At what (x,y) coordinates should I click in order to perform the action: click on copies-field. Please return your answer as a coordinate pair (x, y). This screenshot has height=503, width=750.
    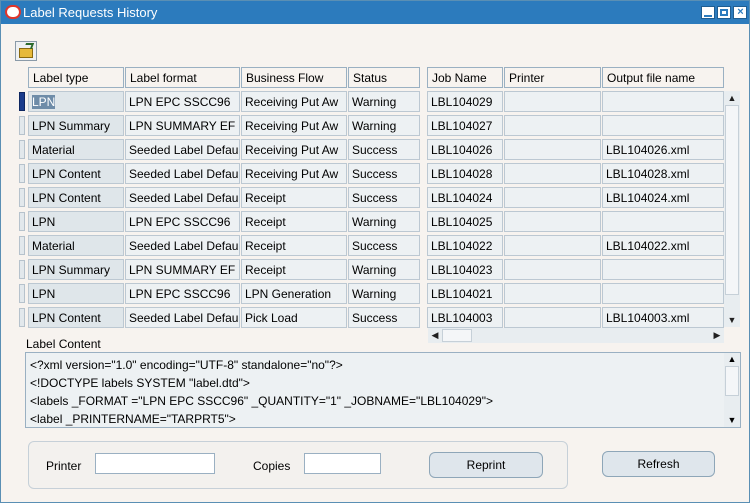
    Looking at the image, I should click on (342, 463).